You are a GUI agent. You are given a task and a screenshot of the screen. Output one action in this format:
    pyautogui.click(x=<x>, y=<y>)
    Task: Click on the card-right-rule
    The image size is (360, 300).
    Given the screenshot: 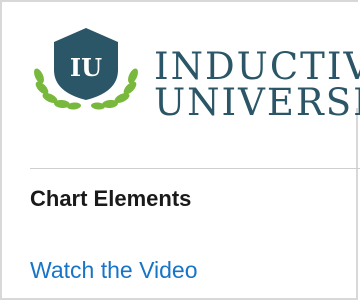 What is the action you would take?
    pyautogui.click(x=357, y=203)
    